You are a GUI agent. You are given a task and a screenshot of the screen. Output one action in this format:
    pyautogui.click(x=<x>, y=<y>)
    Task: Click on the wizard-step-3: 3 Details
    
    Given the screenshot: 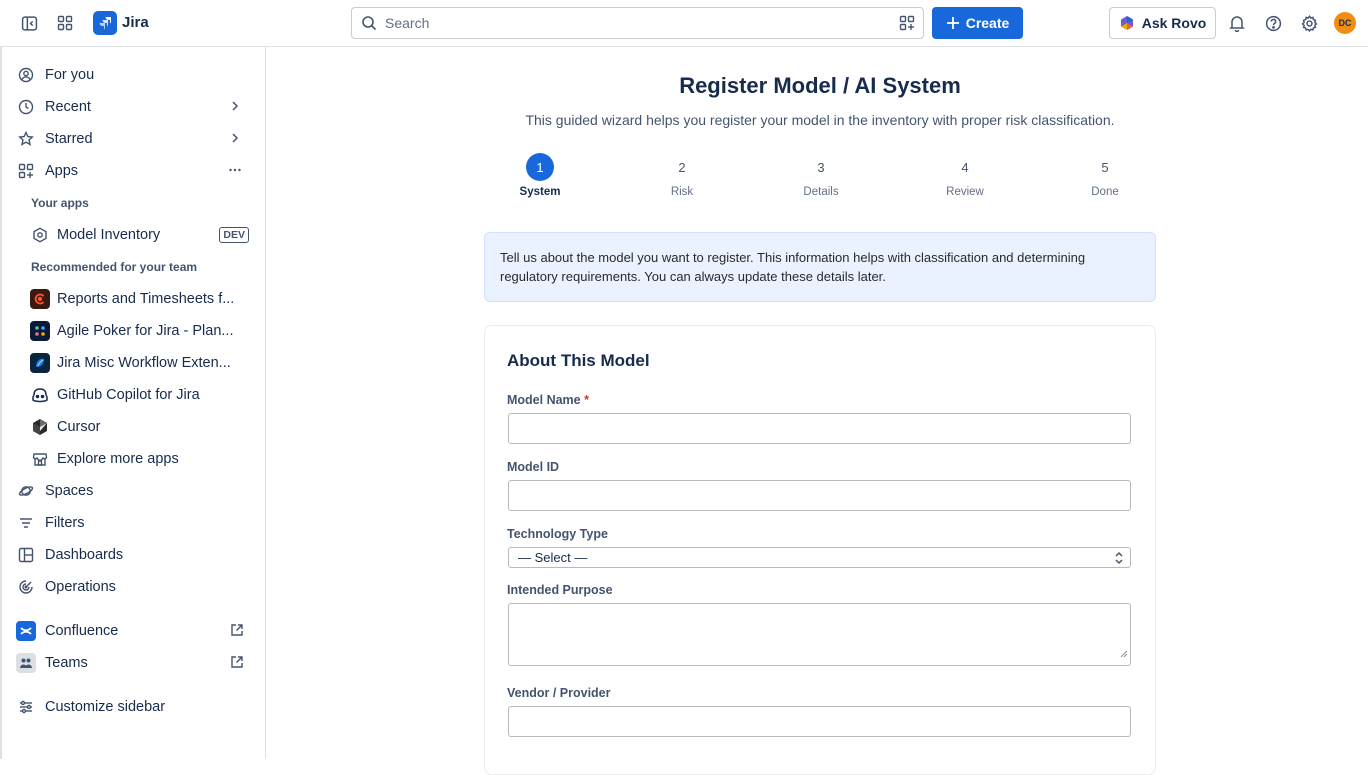 What is the action you would take?
    pyautogui.click(x=821, y=176)
    